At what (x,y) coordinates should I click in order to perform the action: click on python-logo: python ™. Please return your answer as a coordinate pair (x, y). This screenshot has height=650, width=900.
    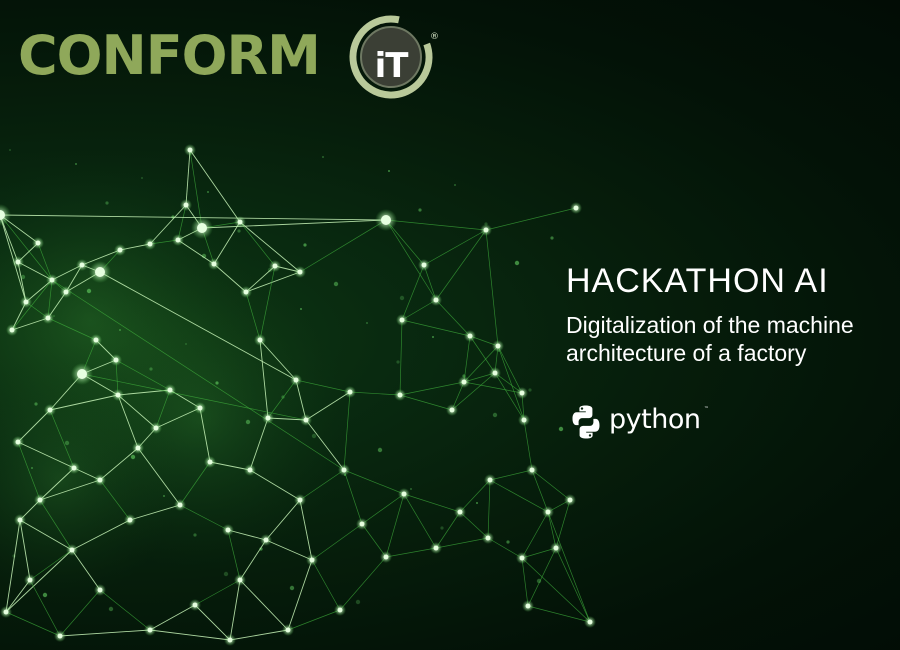
    Looking at the image, I should click on (648, 422).